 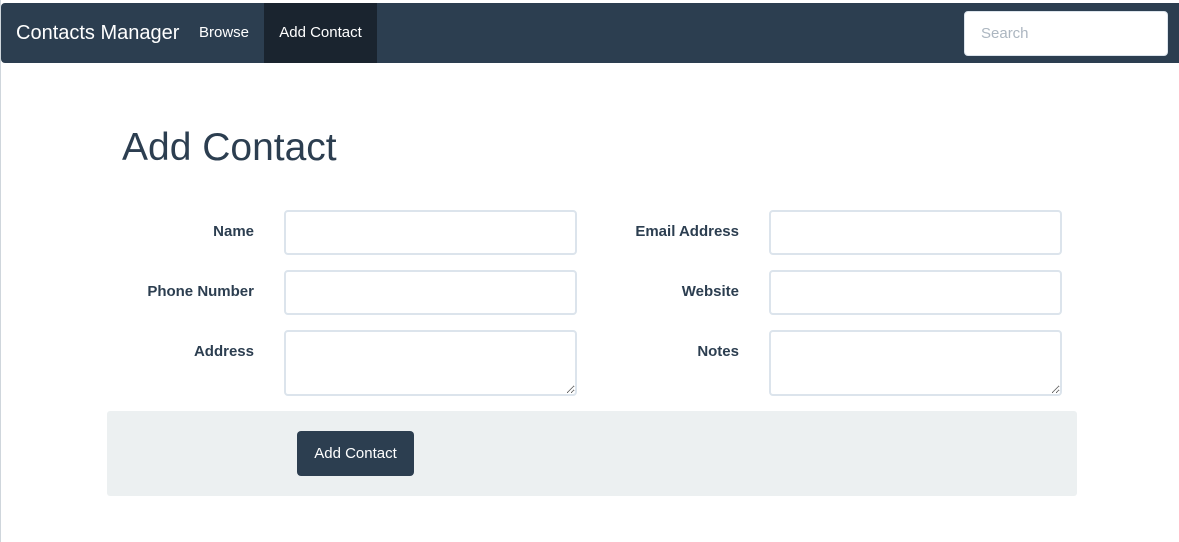 I want to click on top-navbar: Contacts Manager Browse Add Contact, so click(x=590, y=33).